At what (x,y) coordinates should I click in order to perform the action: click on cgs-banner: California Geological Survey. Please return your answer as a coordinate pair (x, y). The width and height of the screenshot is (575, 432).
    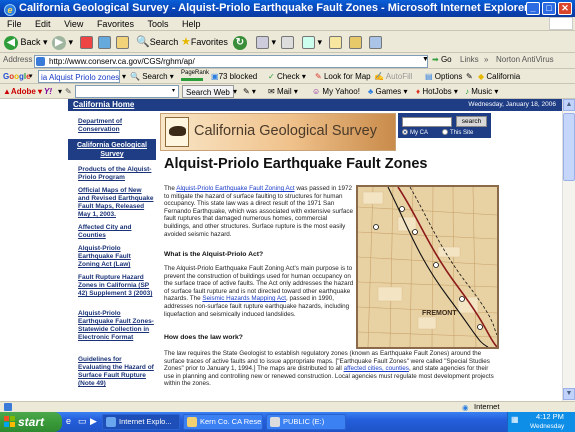
    Looking at the image, I should click on (278, 132).